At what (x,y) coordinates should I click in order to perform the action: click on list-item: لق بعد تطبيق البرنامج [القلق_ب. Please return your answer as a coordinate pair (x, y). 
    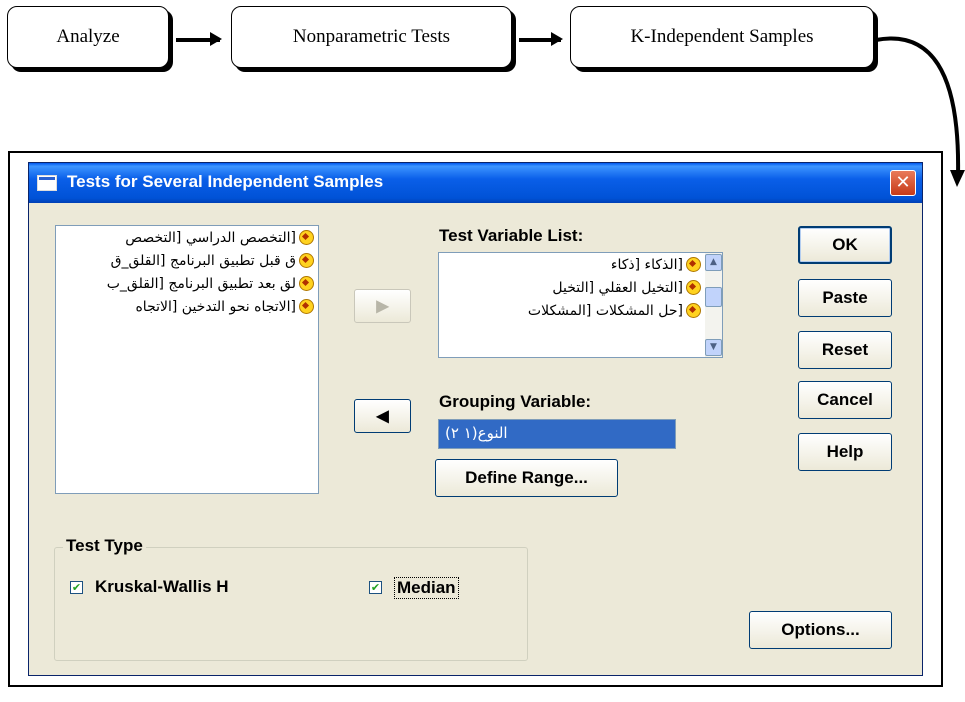
    Looking at the image, I should click on (187, 283).